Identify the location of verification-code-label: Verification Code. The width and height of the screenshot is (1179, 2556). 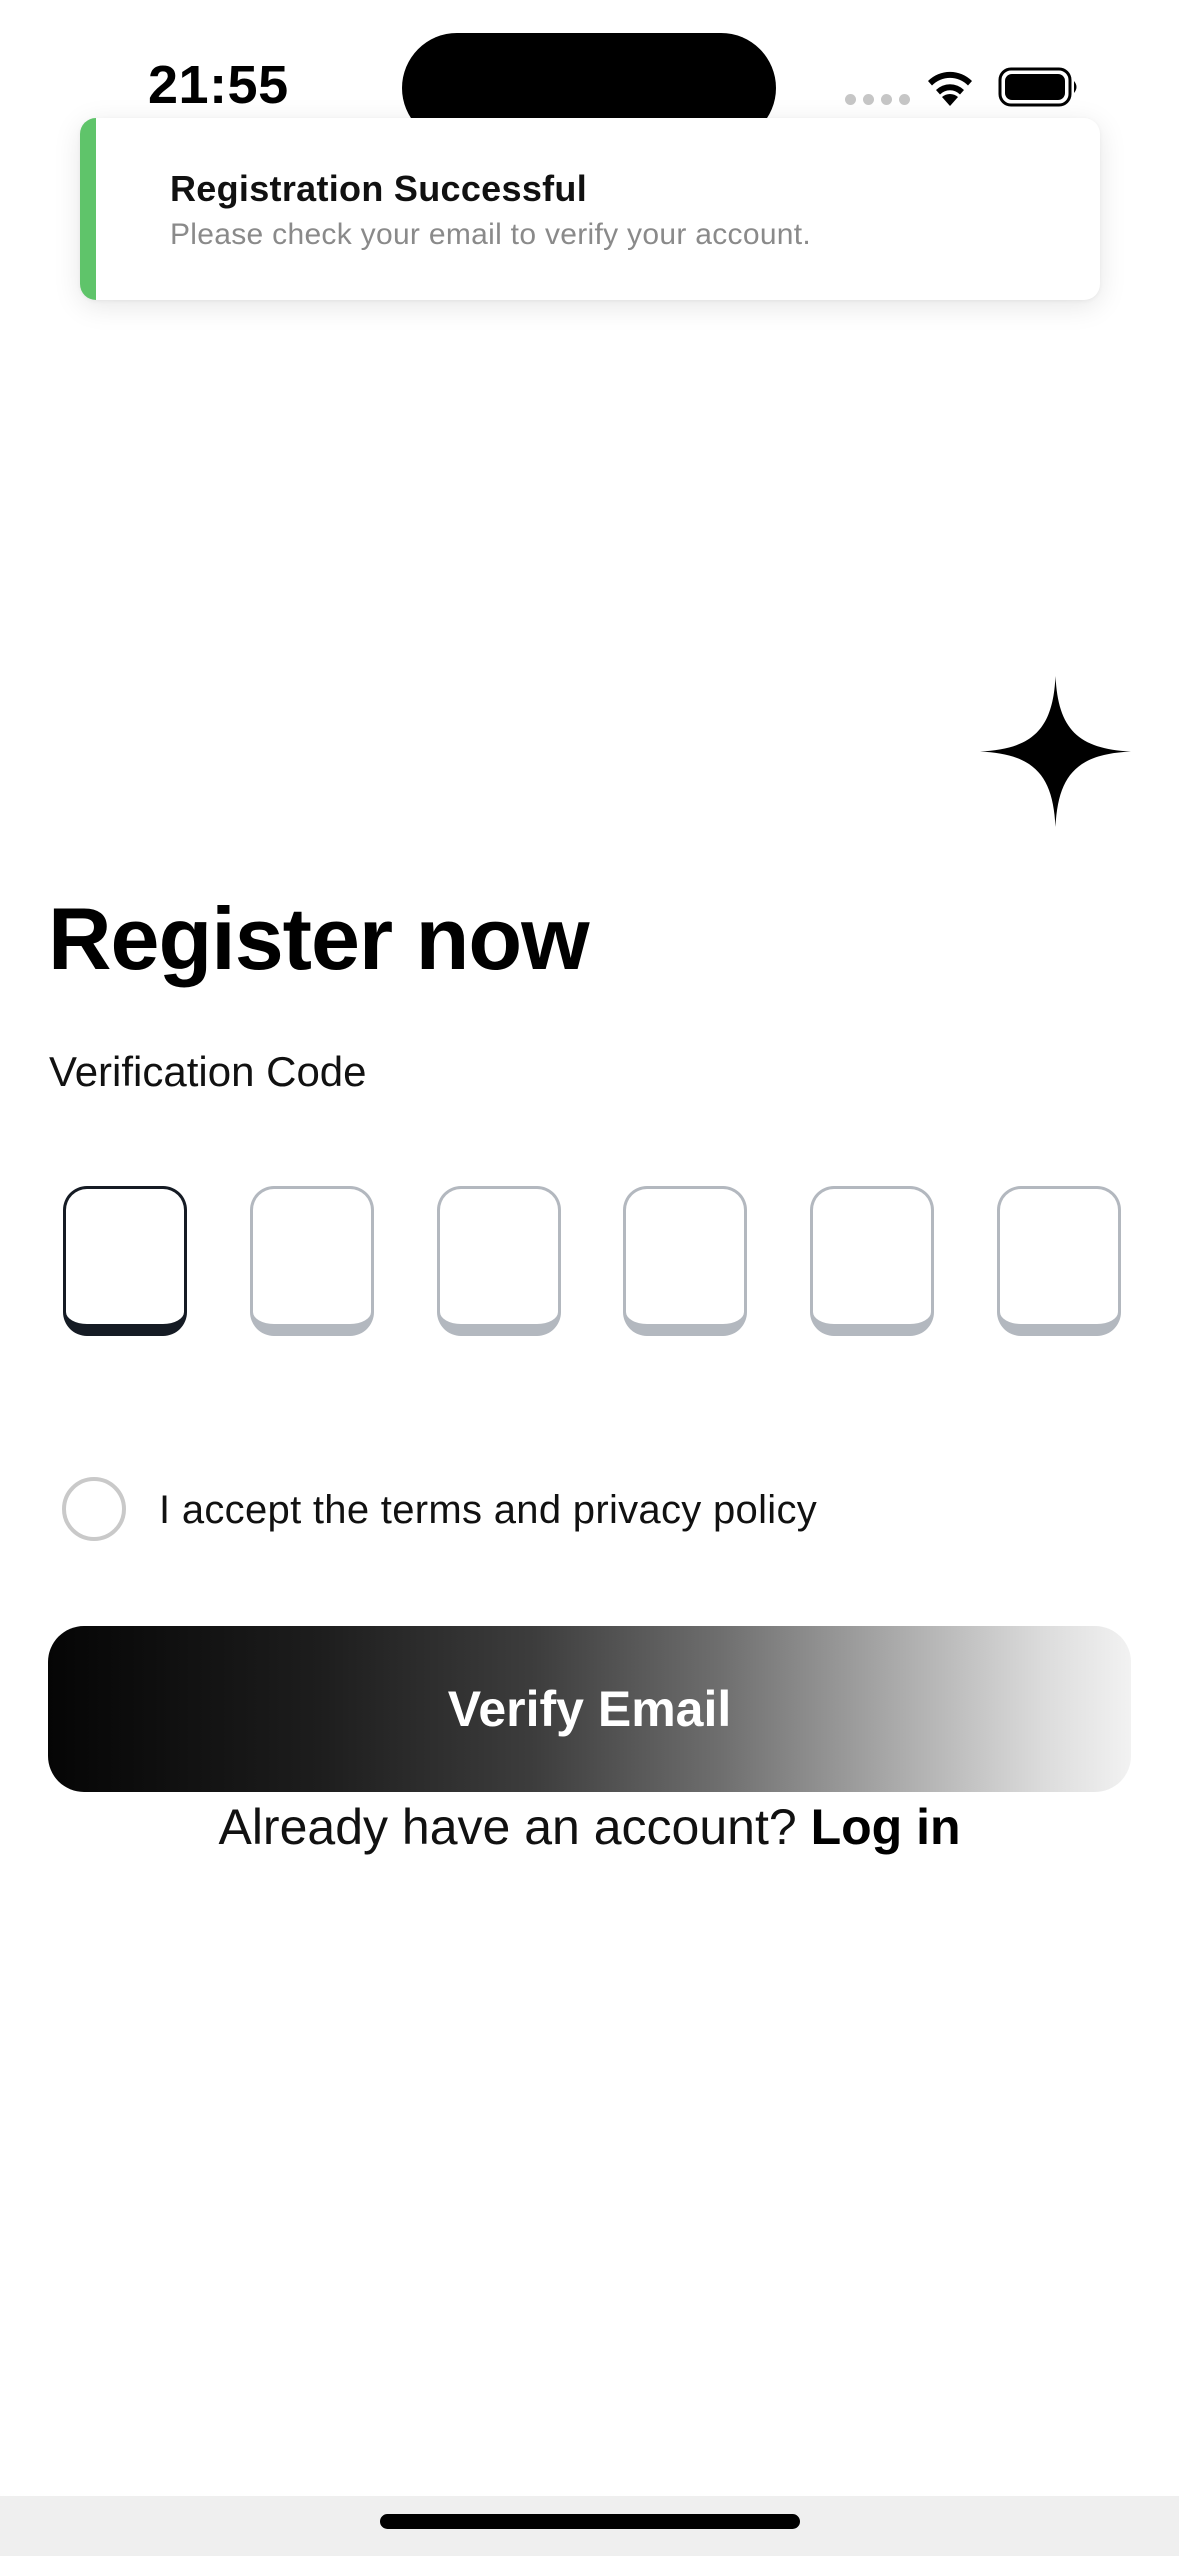
(208, 1071).